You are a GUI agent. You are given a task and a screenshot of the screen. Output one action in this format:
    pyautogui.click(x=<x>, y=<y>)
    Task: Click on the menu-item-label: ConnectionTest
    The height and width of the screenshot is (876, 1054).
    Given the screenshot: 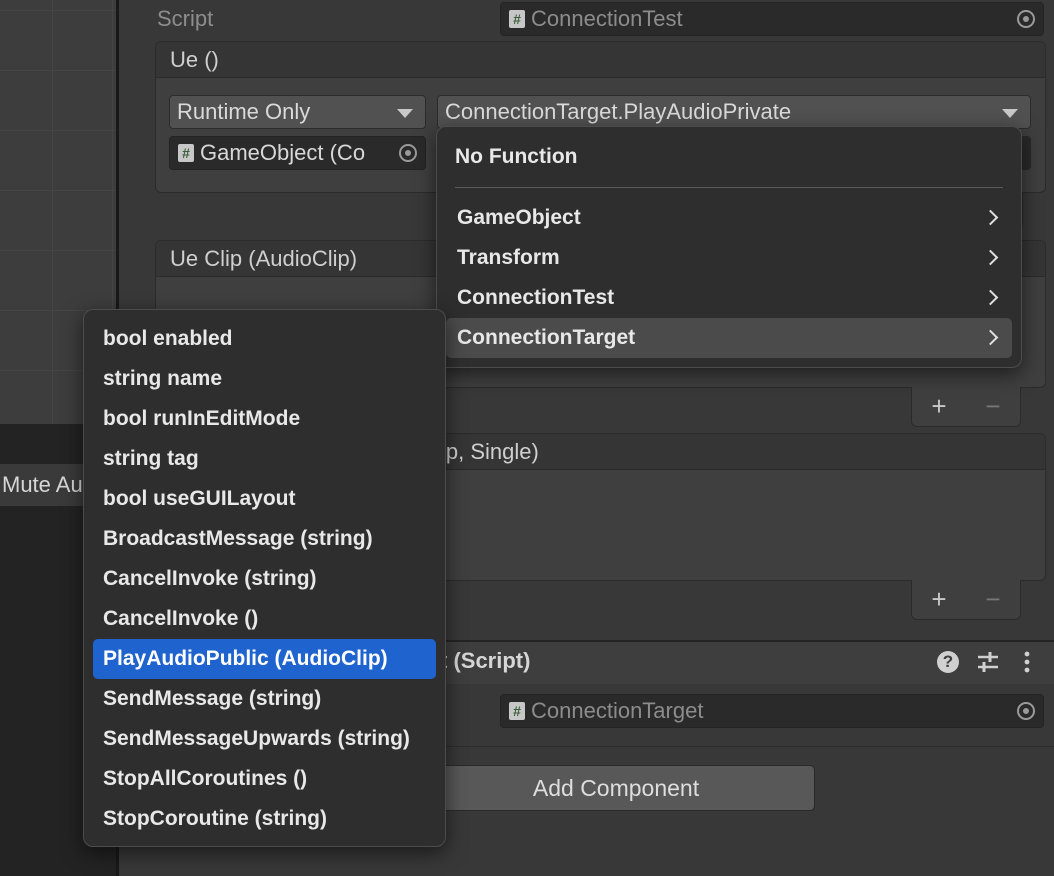 What is the action you would take?
    pyautogui.click(x=536, y=297)
    